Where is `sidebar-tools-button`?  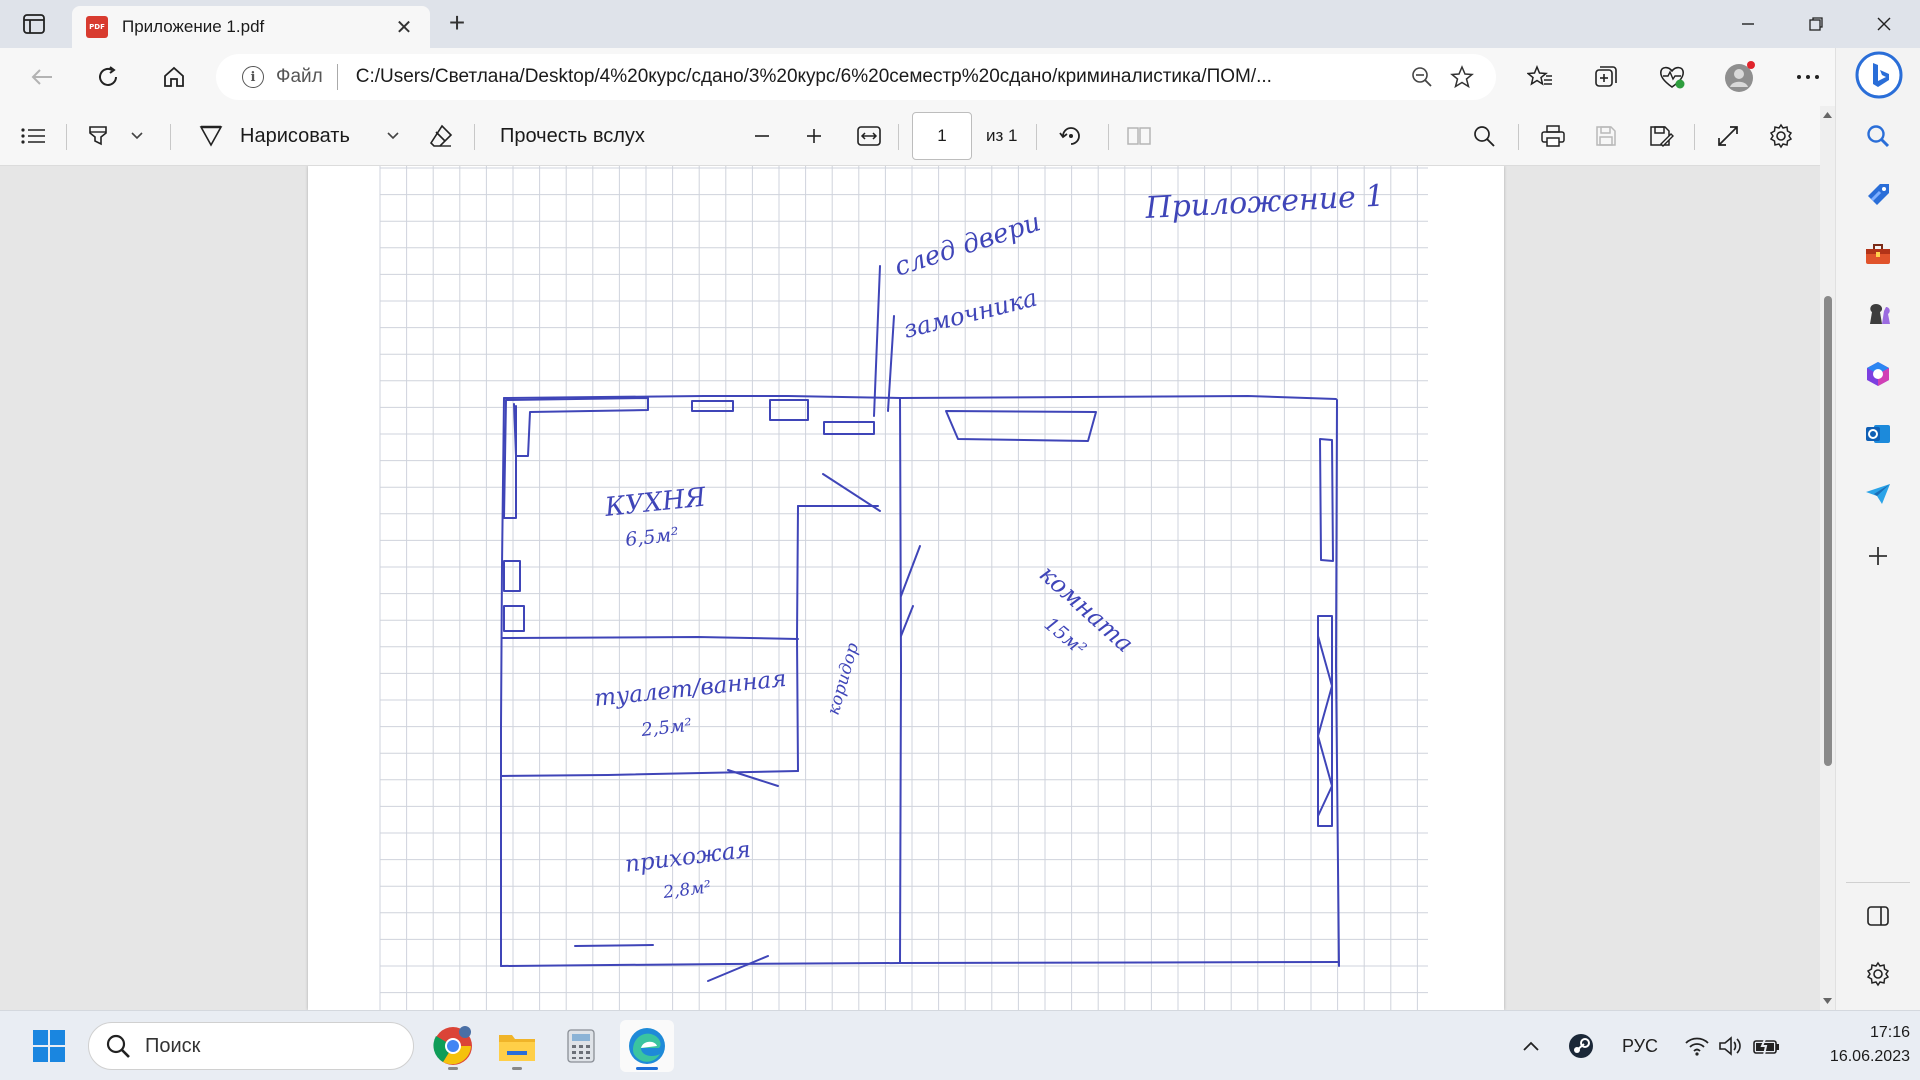 sidebar-tools-button is located at coordinates (1878, 254).